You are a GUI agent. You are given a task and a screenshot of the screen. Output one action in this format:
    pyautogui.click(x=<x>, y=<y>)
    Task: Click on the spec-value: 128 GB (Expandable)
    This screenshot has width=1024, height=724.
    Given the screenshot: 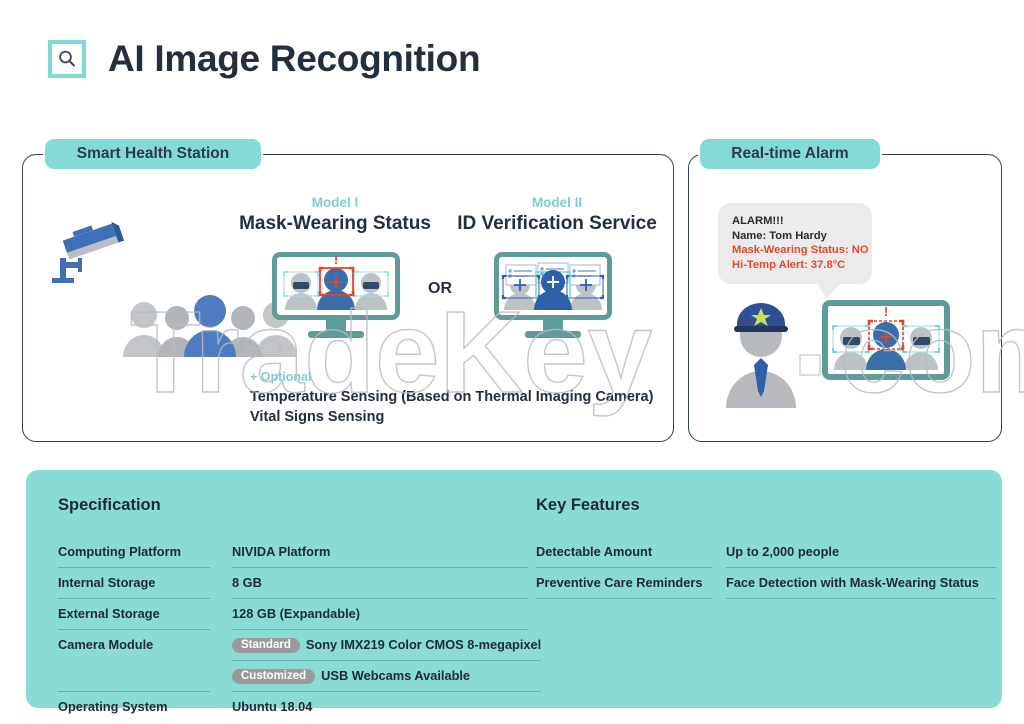 What is the action you would take?
    pyautogui.click(x=380, y=614)
    